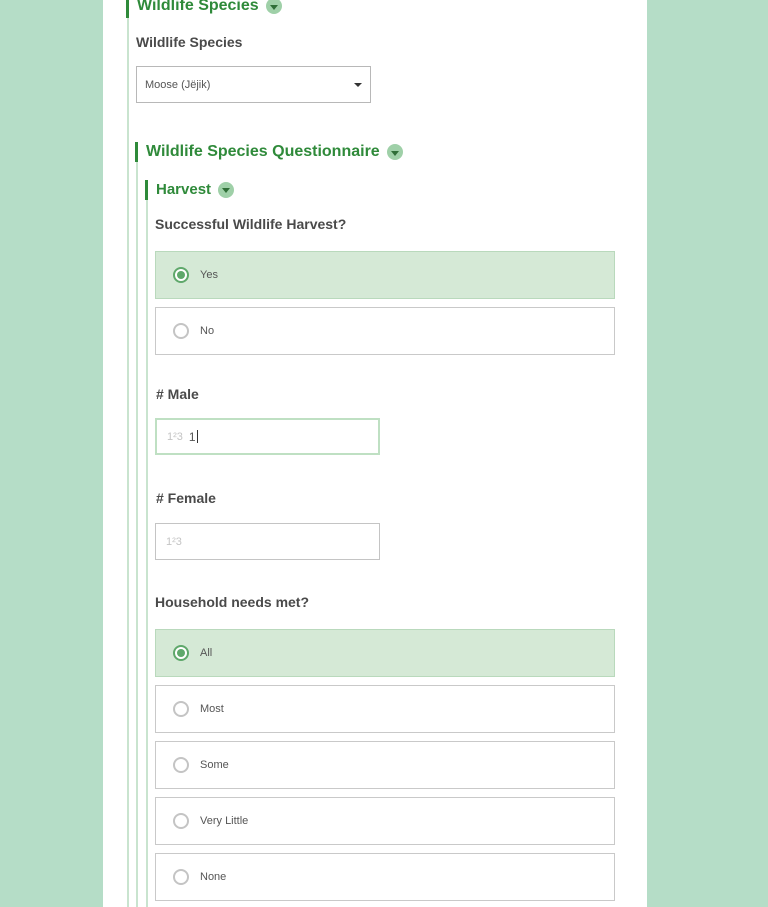 The width and height of the screenshot is (768, 907). Describe the element at coordinates (207, 331) in the screenshot. I see `radio-option-label: No` at that location.